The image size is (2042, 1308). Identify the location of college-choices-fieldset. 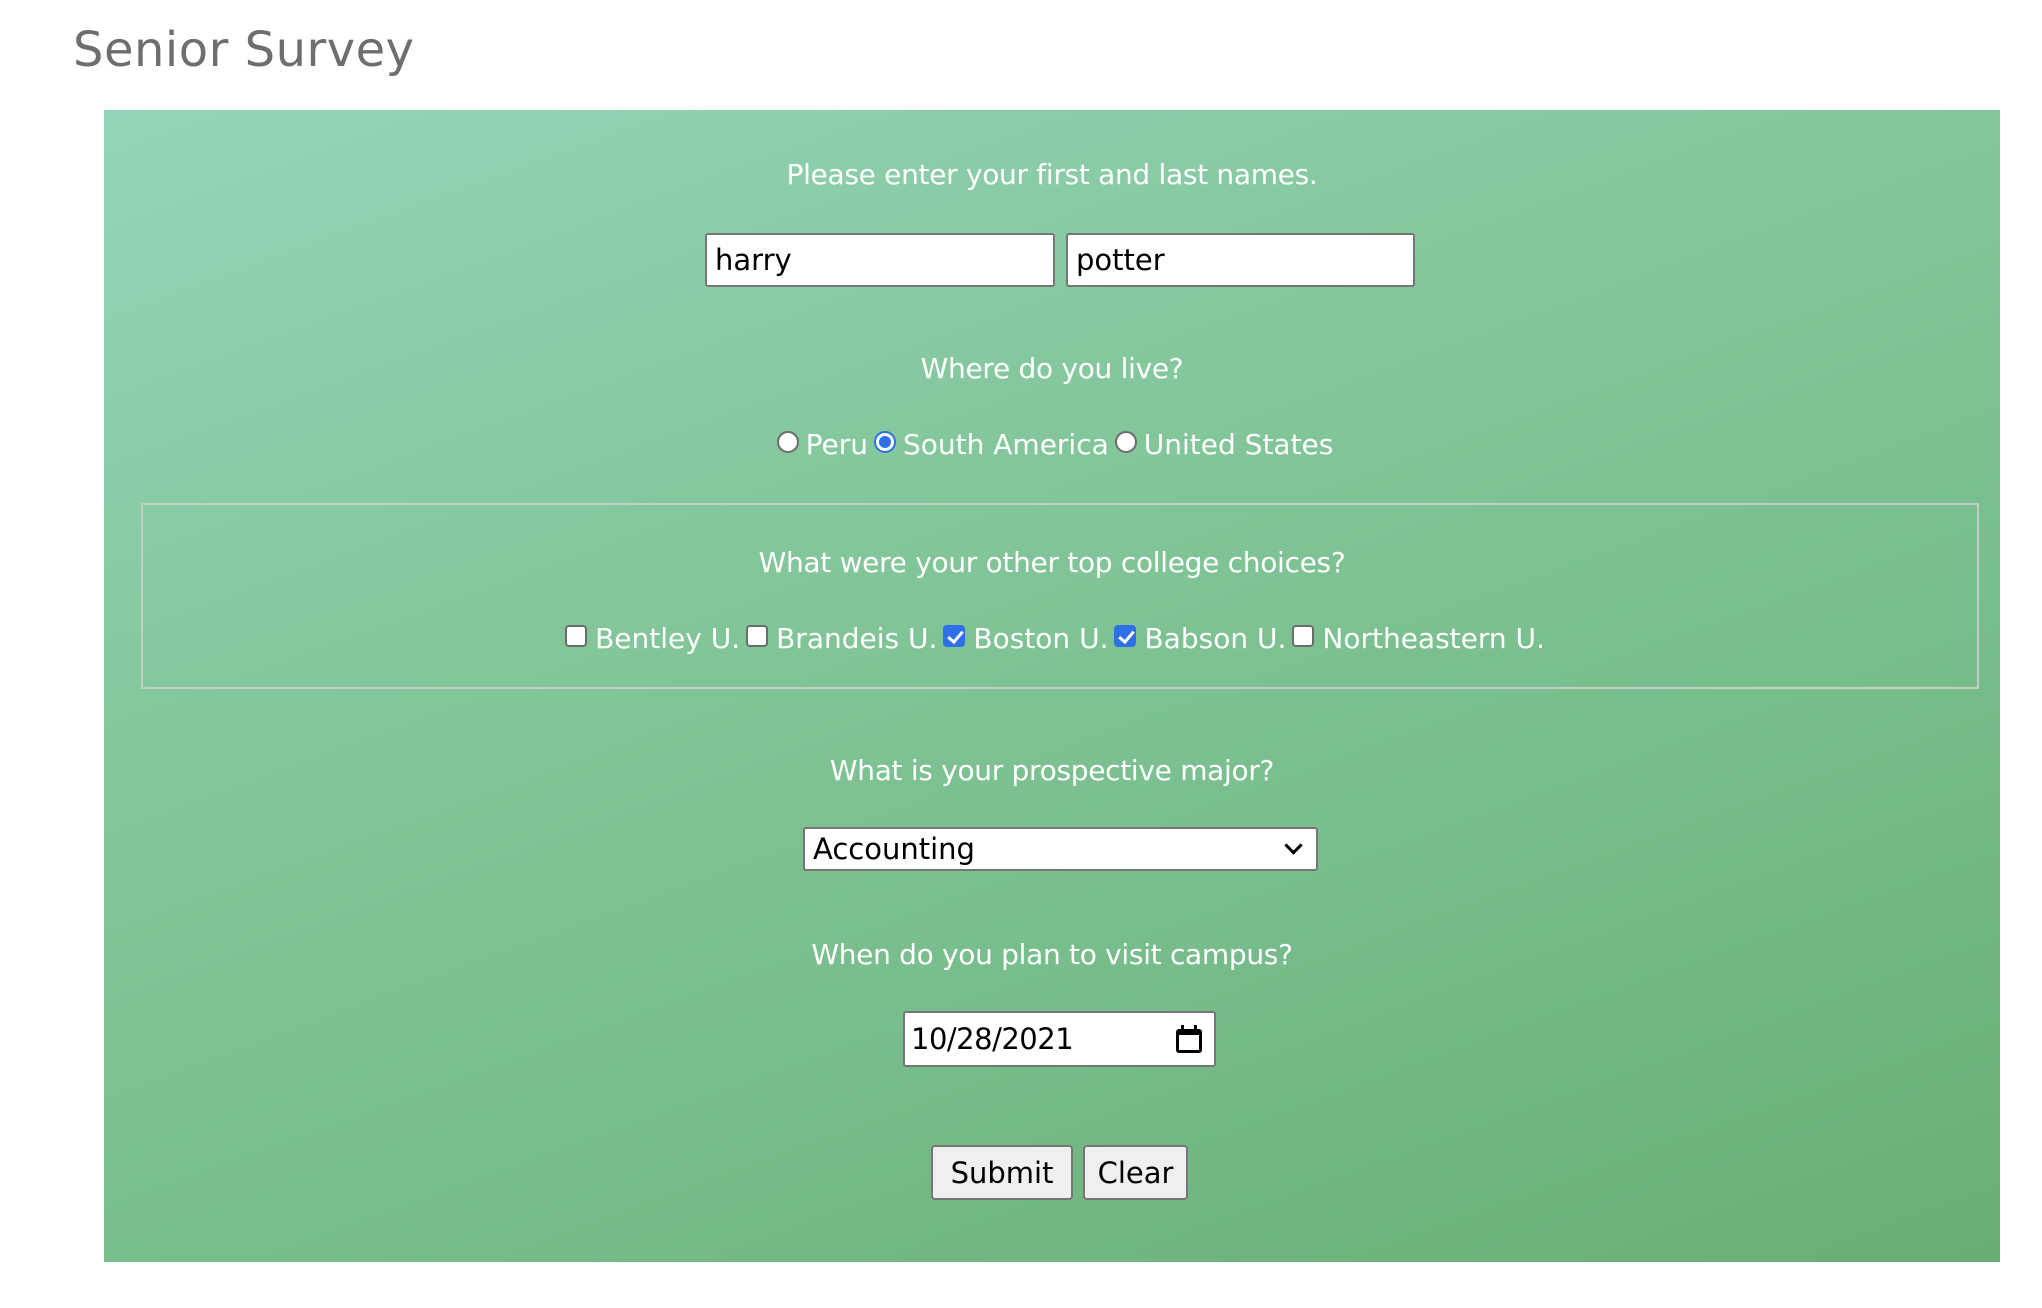
(1060, 596).